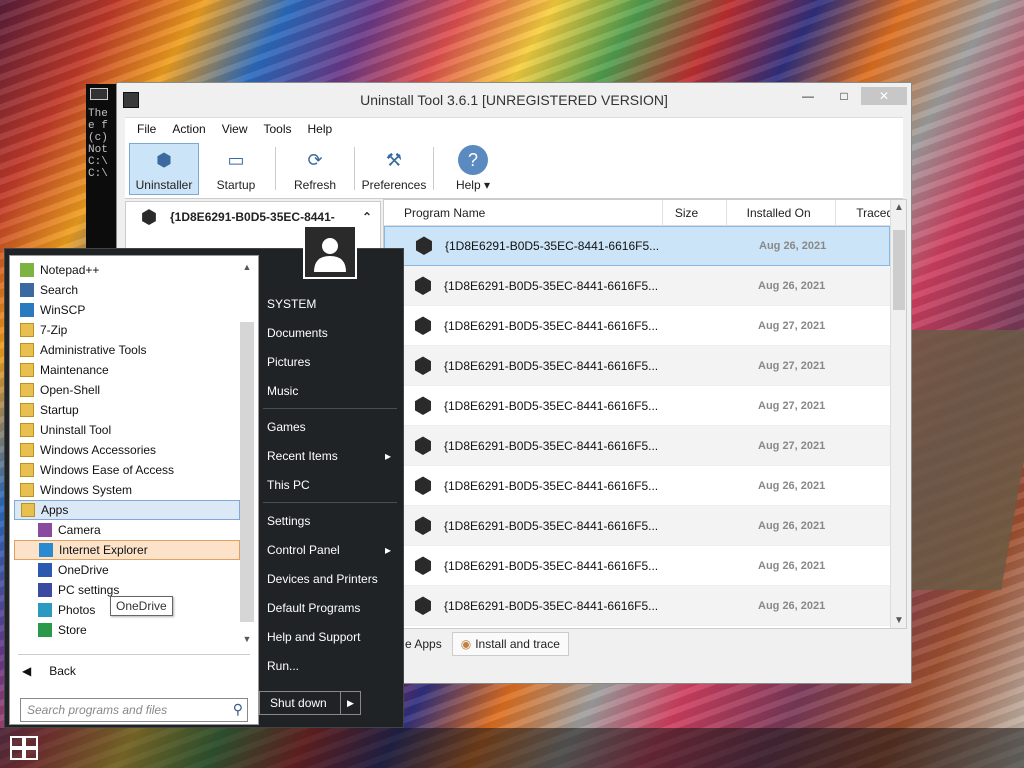 This screenshot has width=1024, height=768. I want to click on program-label: Windows System, so click(86, 490).